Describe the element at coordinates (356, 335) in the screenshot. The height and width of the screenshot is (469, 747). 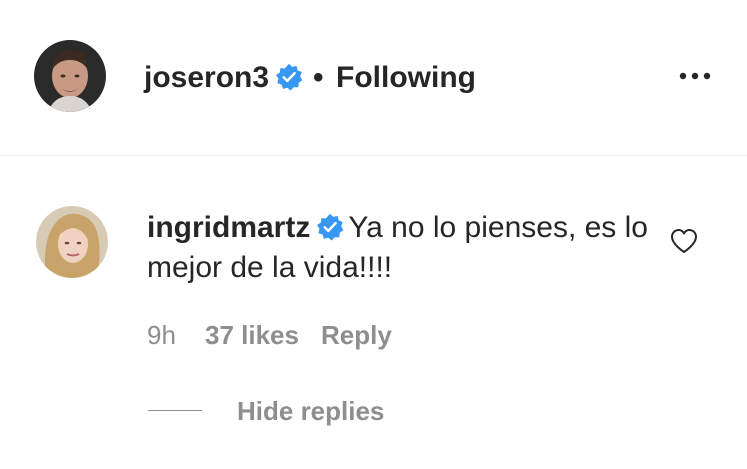
I see `reply-button: Reply` at that location.